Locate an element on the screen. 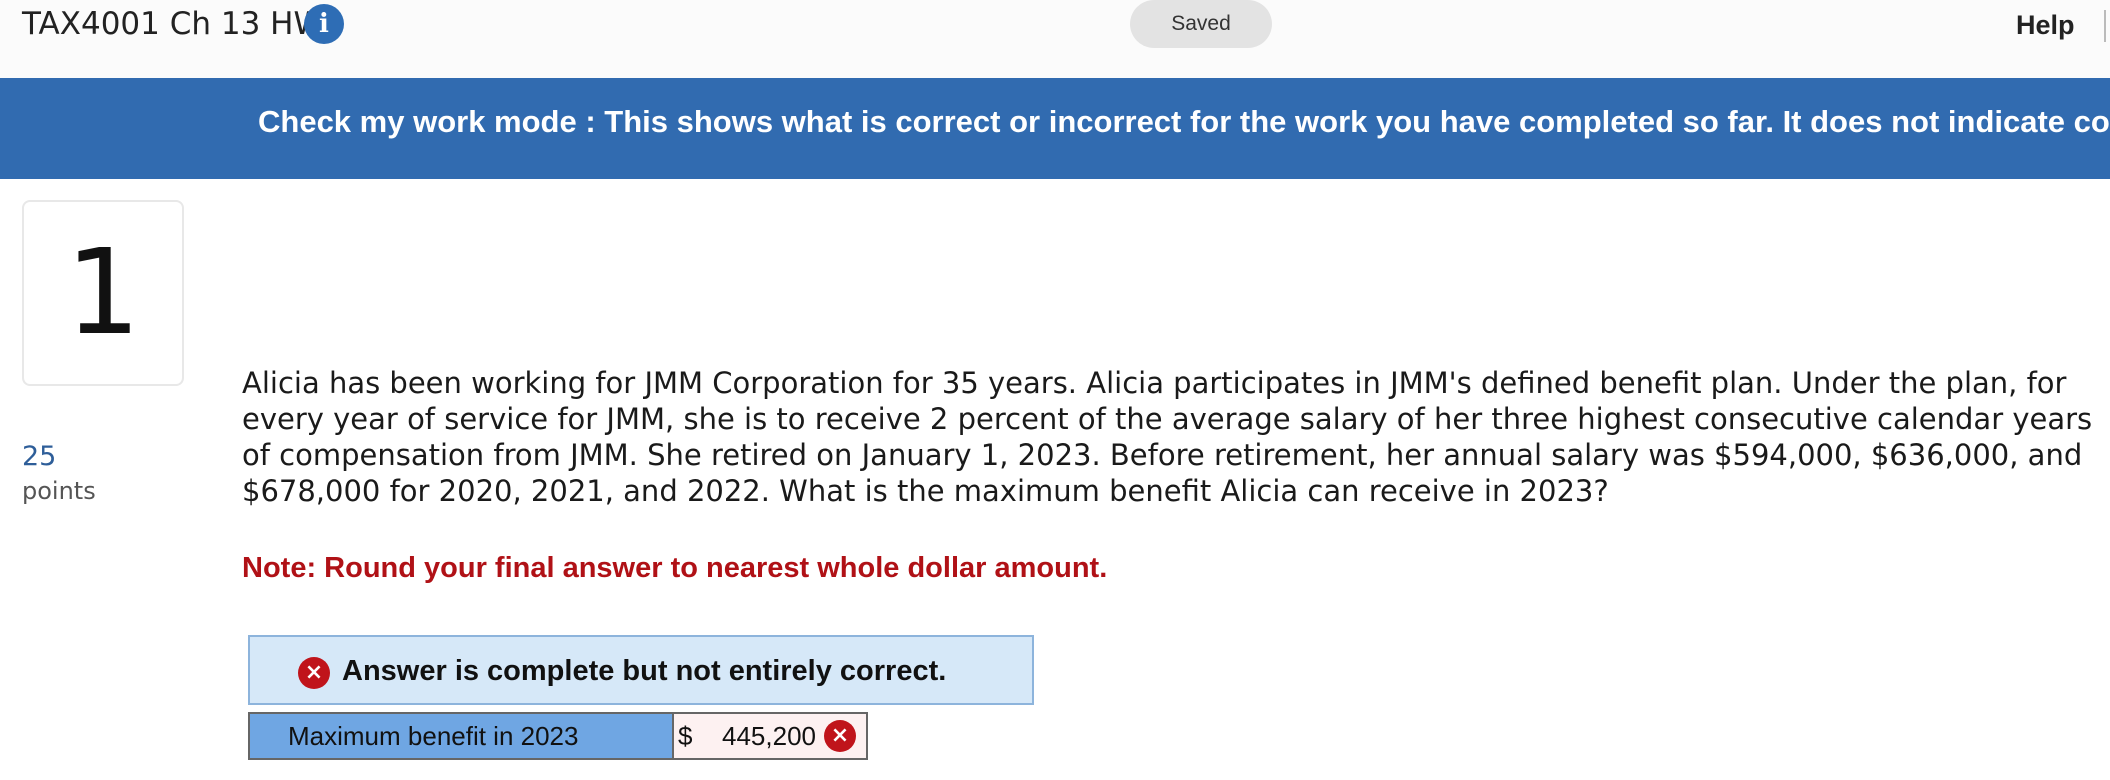 This screenshot has height=780, width=2110. question-number: 1 is located at coordinates (103, 292).